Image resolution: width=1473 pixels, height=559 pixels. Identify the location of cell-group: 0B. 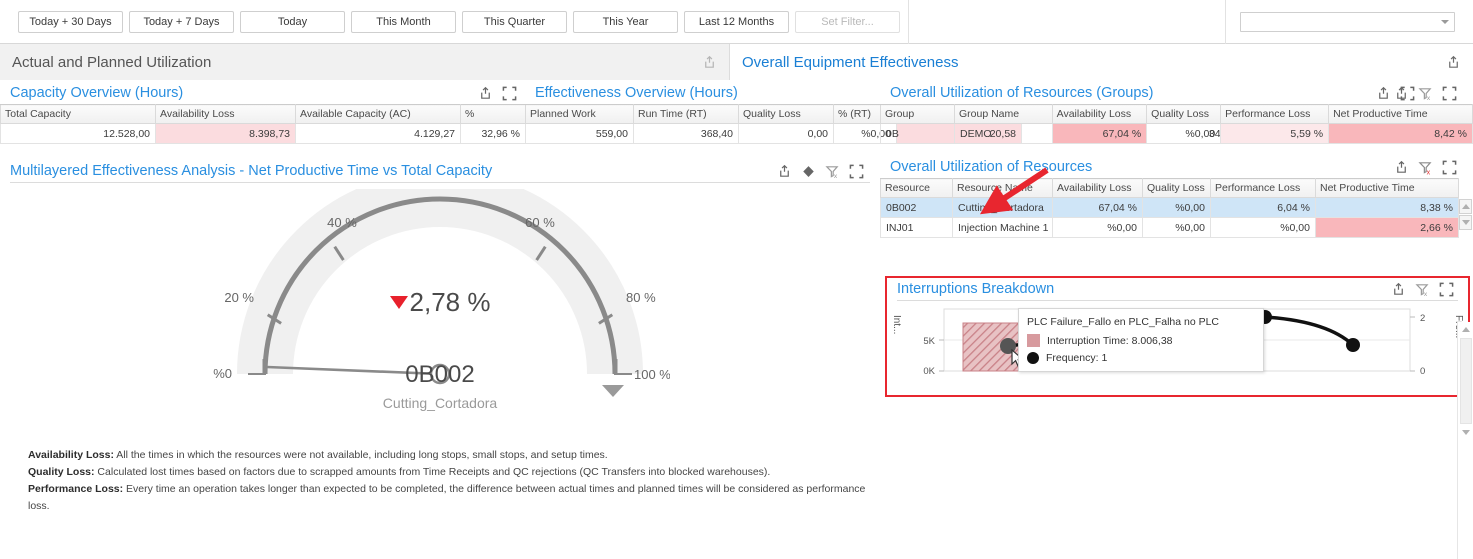
(917, 133).